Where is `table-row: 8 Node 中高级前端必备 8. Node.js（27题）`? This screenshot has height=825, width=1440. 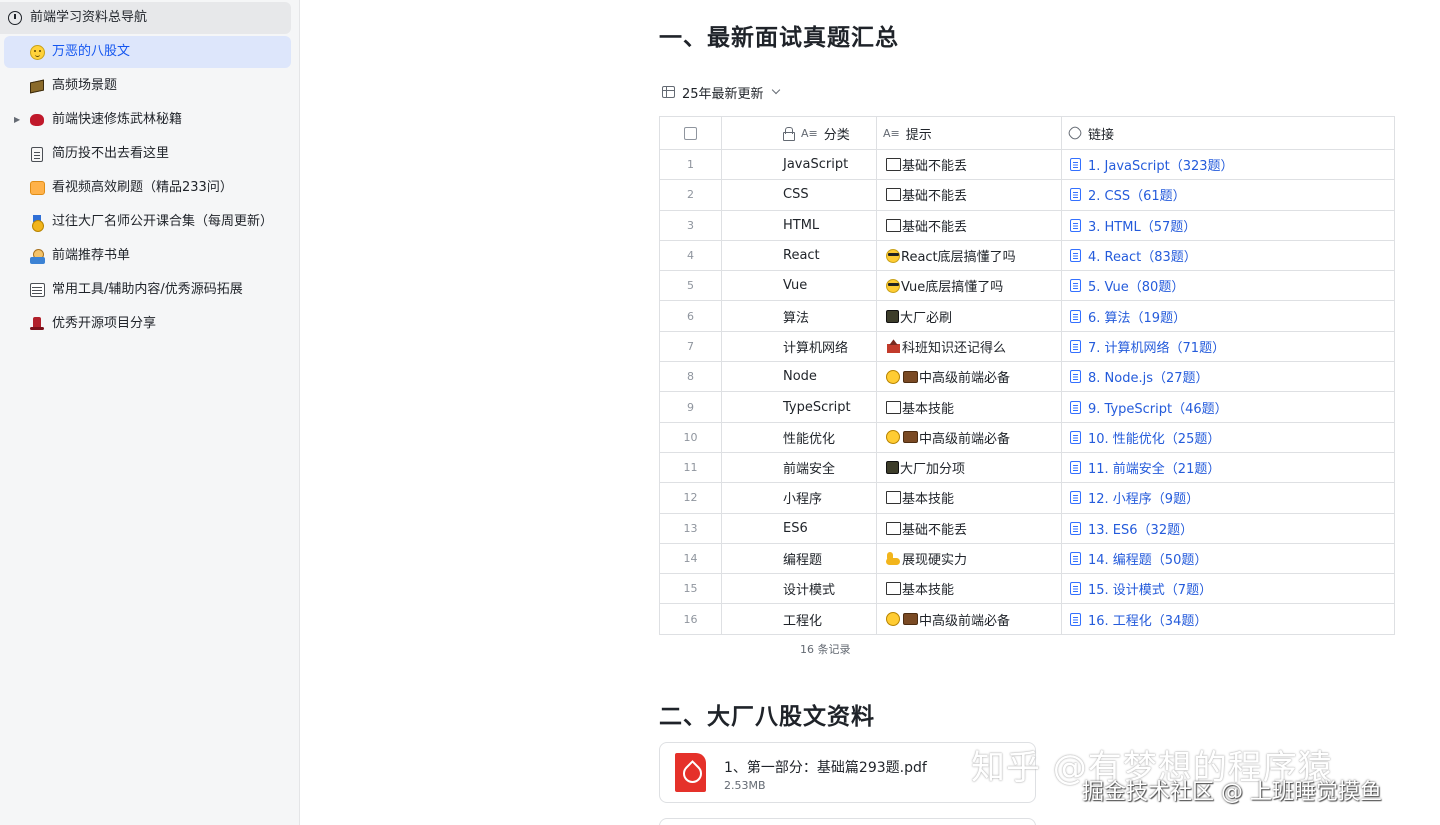 table-row: 8 Node 中高级前端必备 8. Node.js（27题） is located at coordinates (1027, 377).